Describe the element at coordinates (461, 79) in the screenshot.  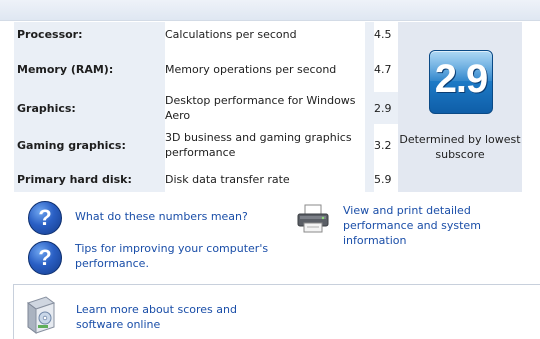
I see `base-score-value: 2.9` at that location.